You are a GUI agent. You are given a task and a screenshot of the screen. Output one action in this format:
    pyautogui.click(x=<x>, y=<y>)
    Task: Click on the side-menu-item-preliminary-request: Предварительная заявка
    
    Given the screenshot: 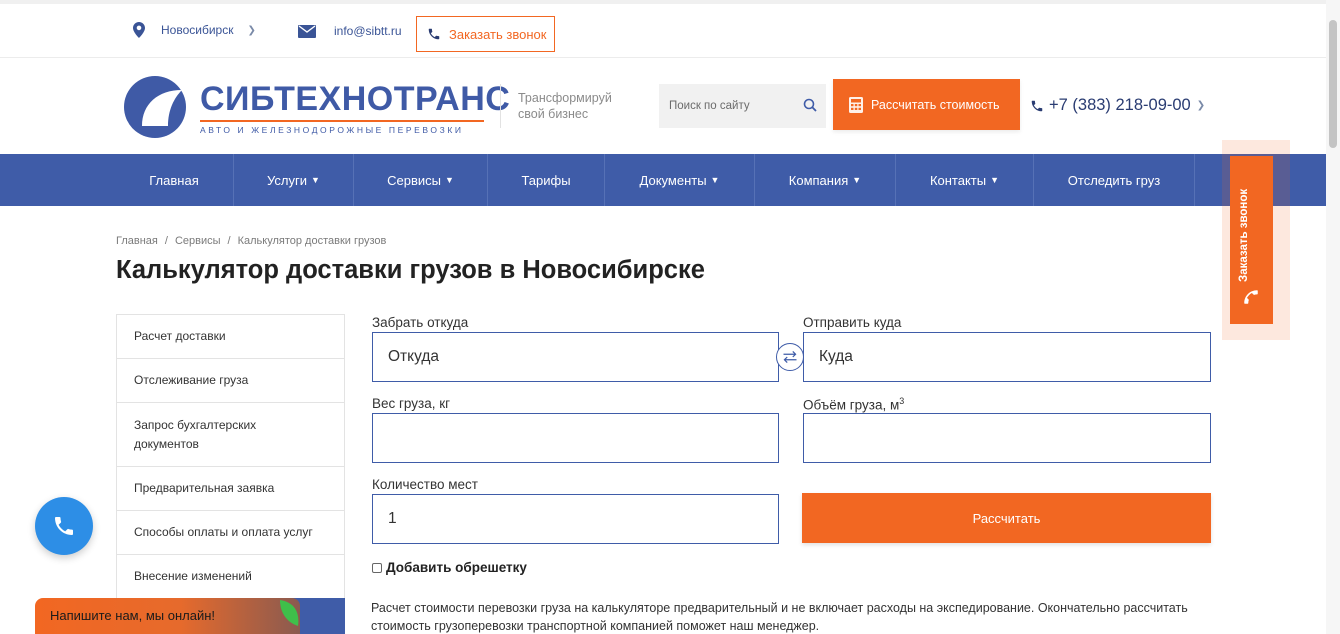 What is the action you would take?
    pyautogui.click(x=230, y=489)
    